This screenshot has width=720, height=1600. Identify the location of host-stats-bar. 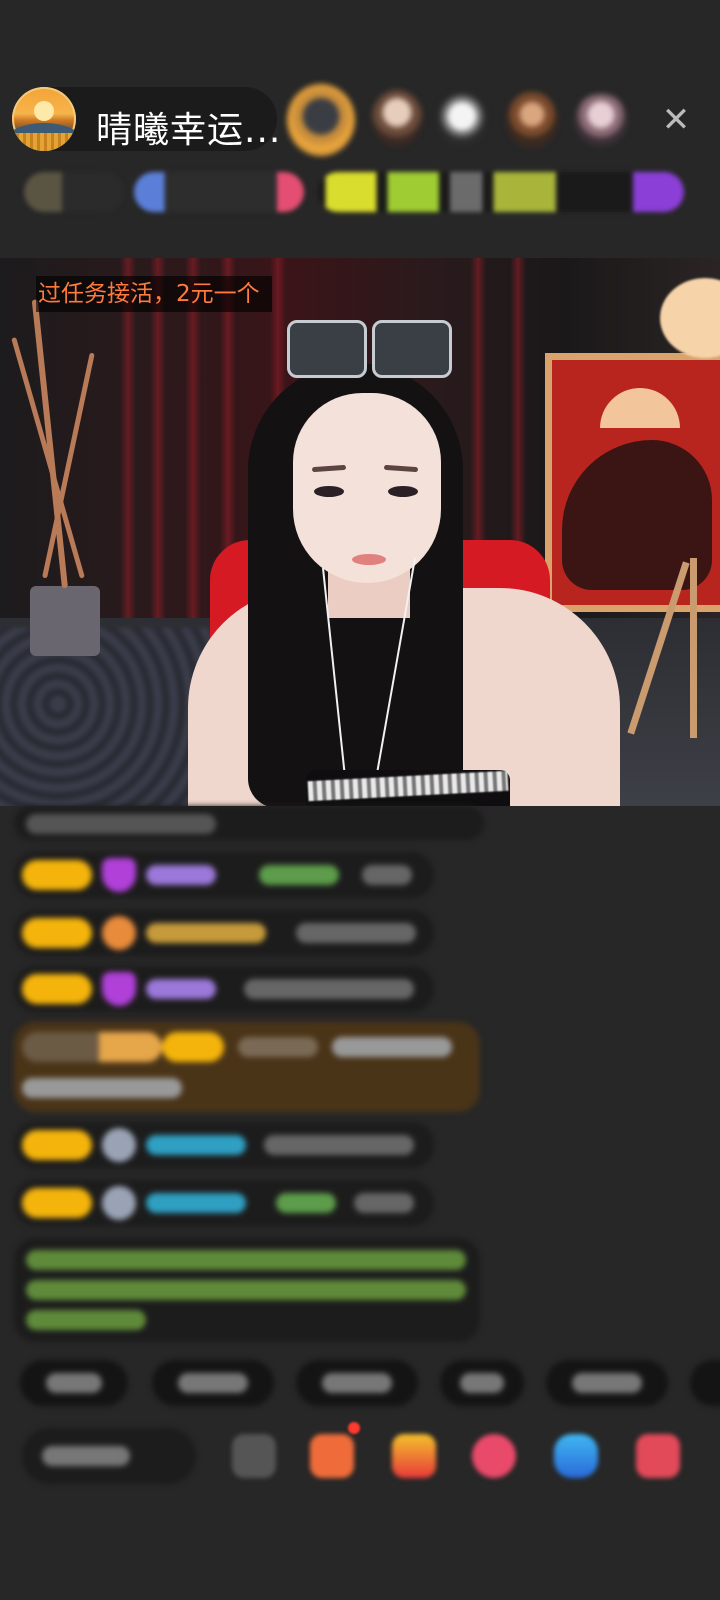
(74, 192).